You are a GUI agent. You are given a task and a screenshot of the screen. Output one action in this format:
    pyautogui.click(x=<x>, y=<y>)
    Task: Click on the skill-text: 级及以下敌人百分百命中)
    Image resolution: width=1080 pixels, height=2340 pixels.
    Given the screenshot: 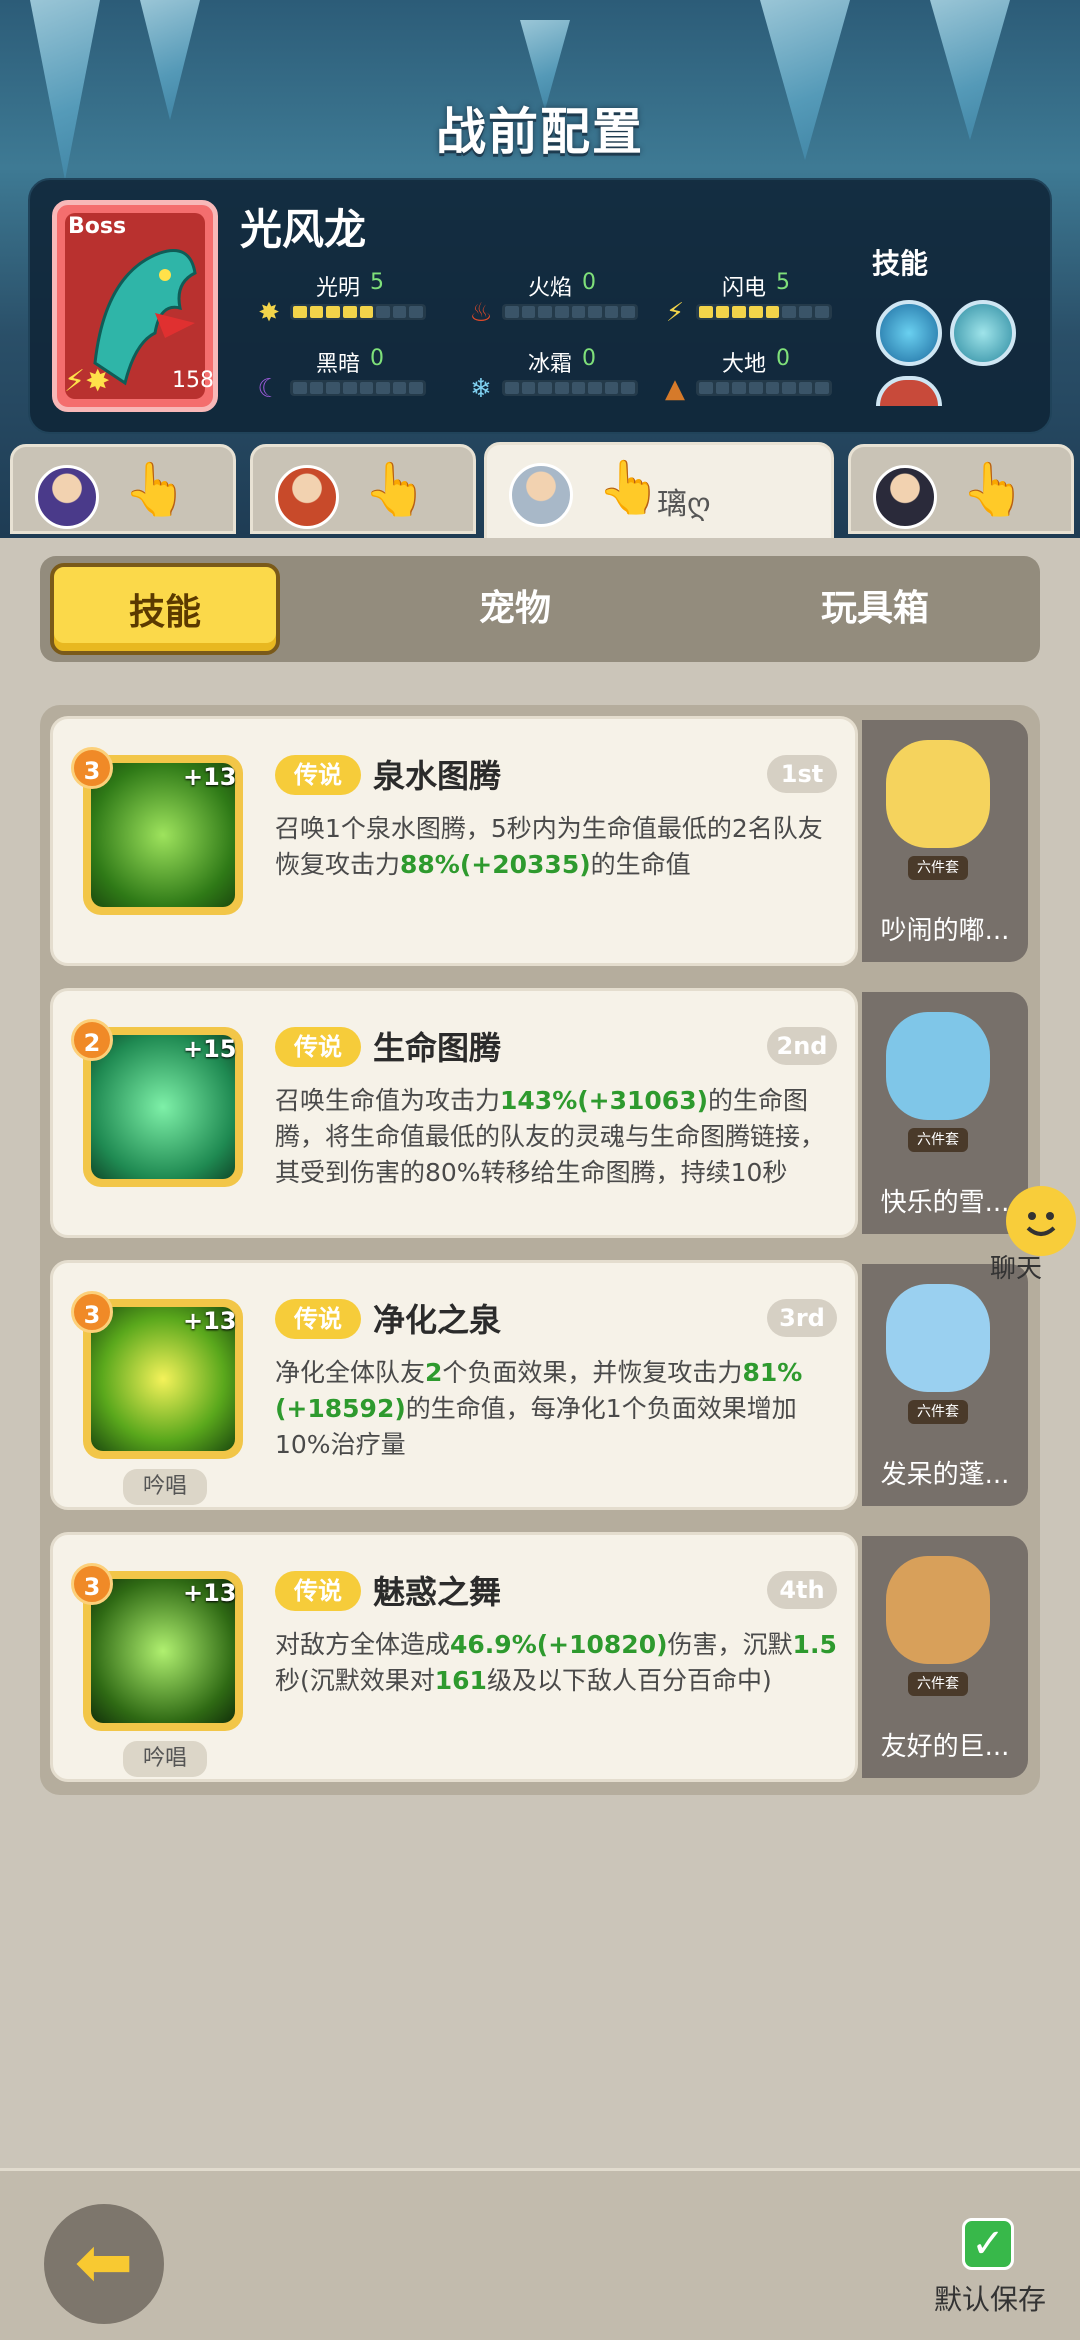 What is the action you would take?
    pyautogui.click(x=629, y=1680)
    